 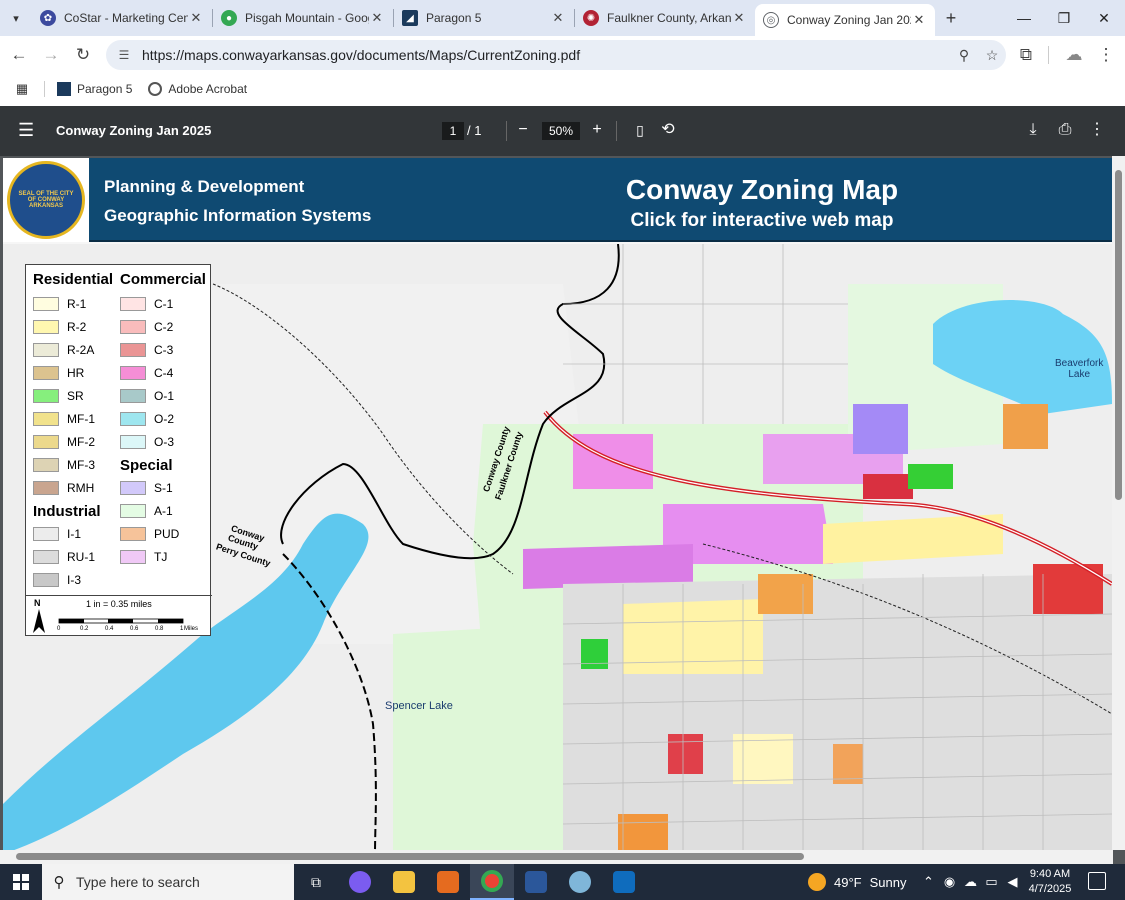 What do you see at coordinates (122, 18) in the screenshot?
I see `tab-costar: ✿ CoStar - Marketing Cente ✕` at bounding box center [122, 18].